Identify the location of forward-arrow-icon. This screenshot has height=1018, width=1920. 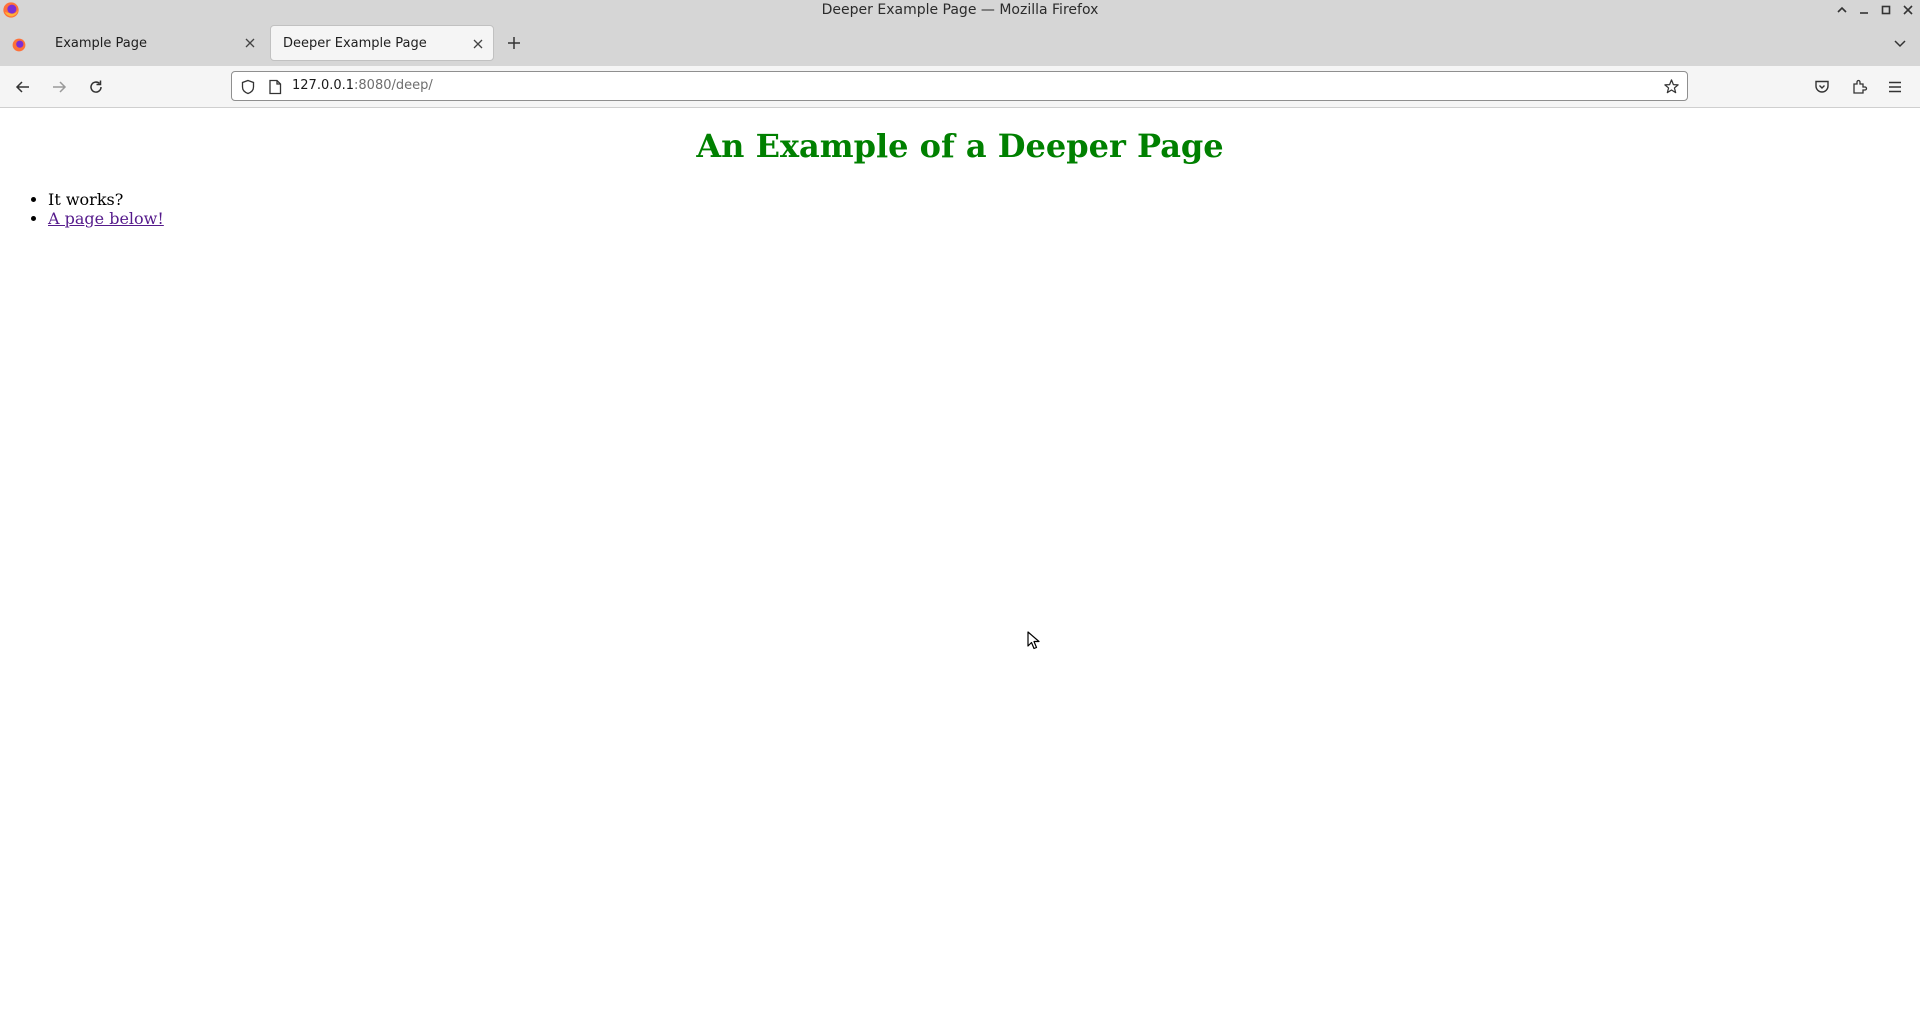
(59, 87).